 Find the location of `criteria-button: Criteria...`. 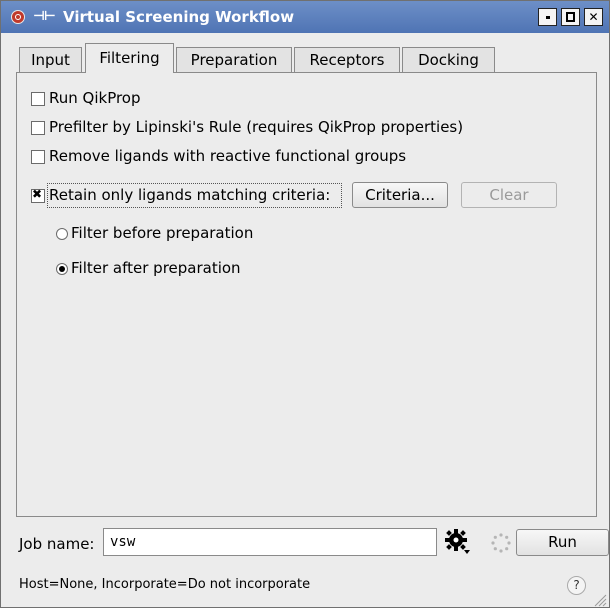

criteria-button: Criteria... is located at coordinates (400, 195).